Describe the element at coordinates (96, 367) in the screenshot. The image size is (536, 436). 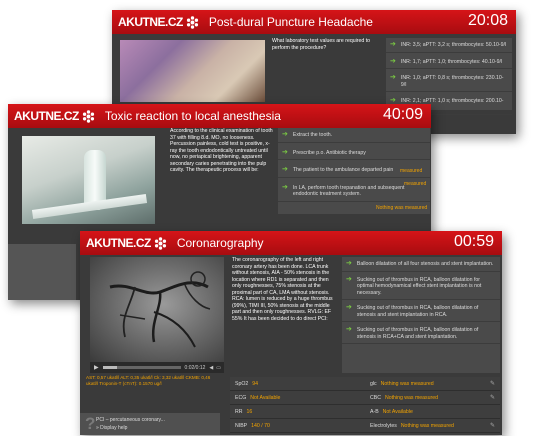
I see `play-icon: ▶` at that location.